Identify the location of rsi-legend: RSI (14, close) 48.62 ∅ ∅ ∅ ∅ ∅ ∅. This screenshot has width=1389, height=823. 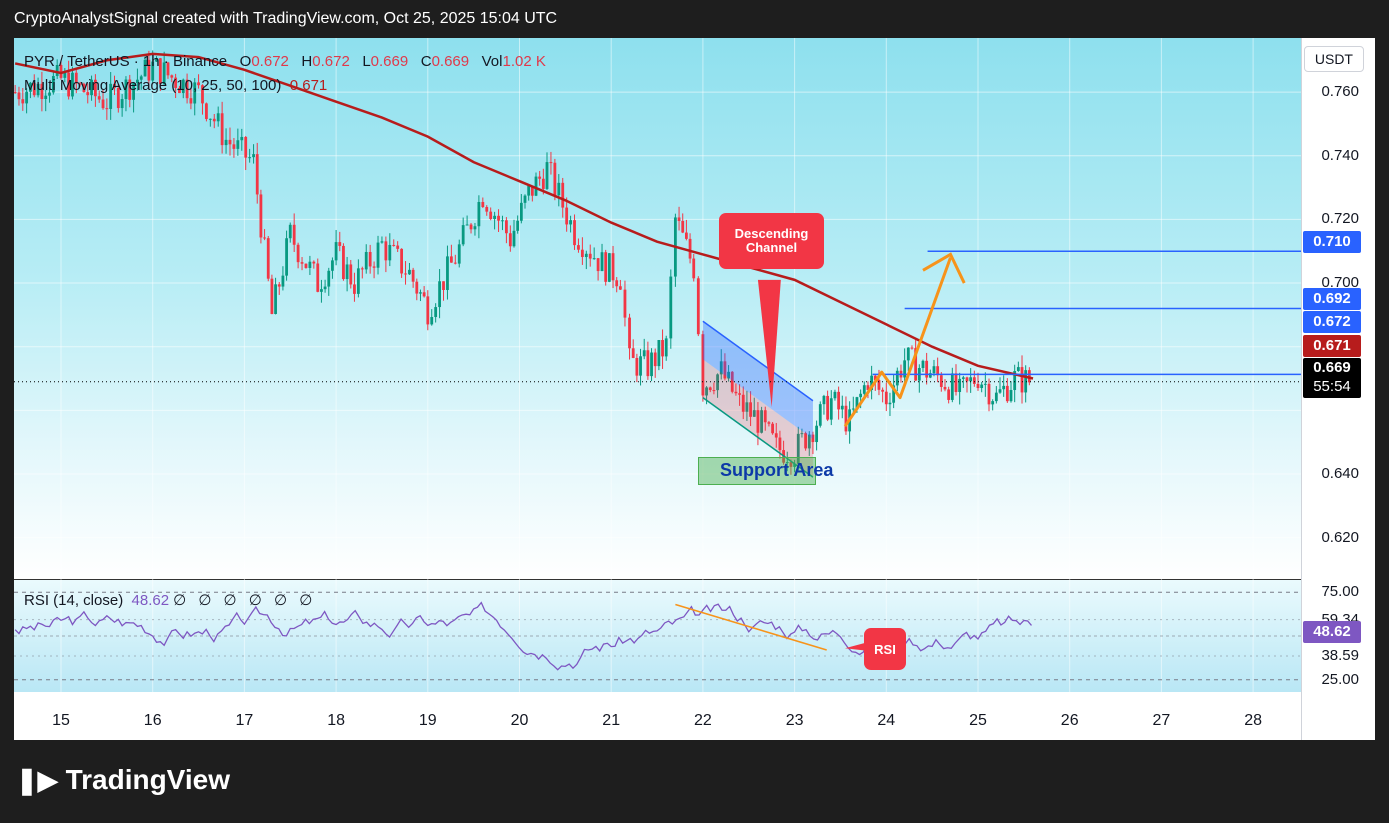
(170, 600).